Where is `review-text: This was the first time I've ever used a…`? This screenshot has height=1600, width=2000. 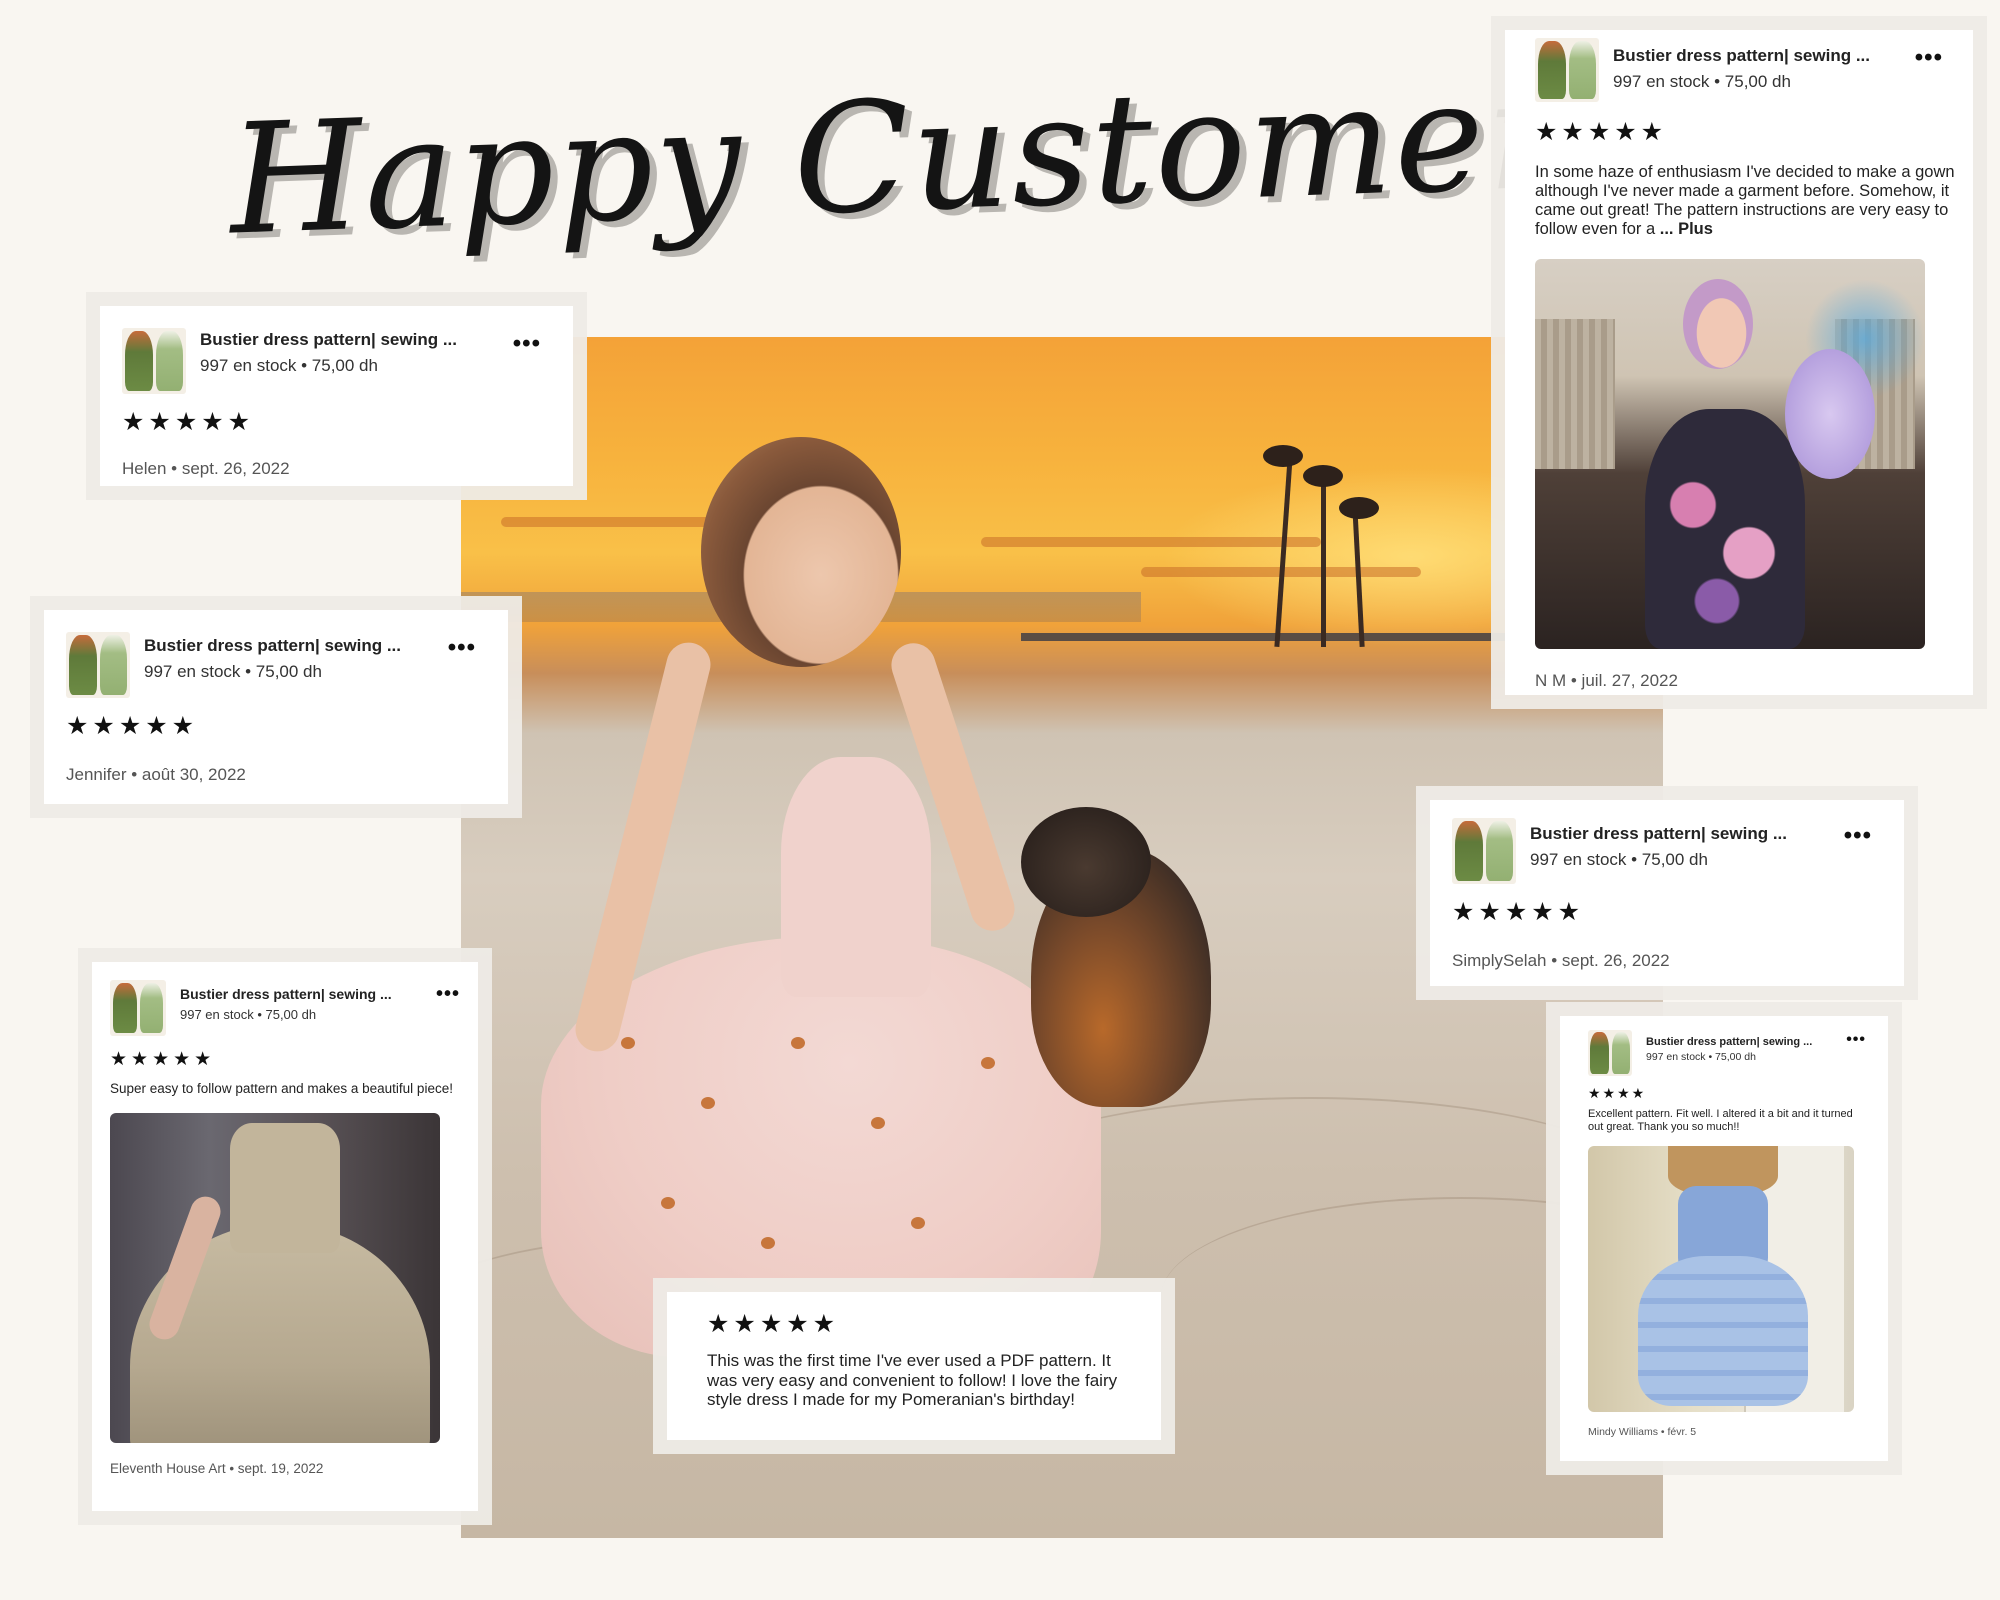
review-text: This was the first time I've ever used a… is located at coordinates (912, 1380).